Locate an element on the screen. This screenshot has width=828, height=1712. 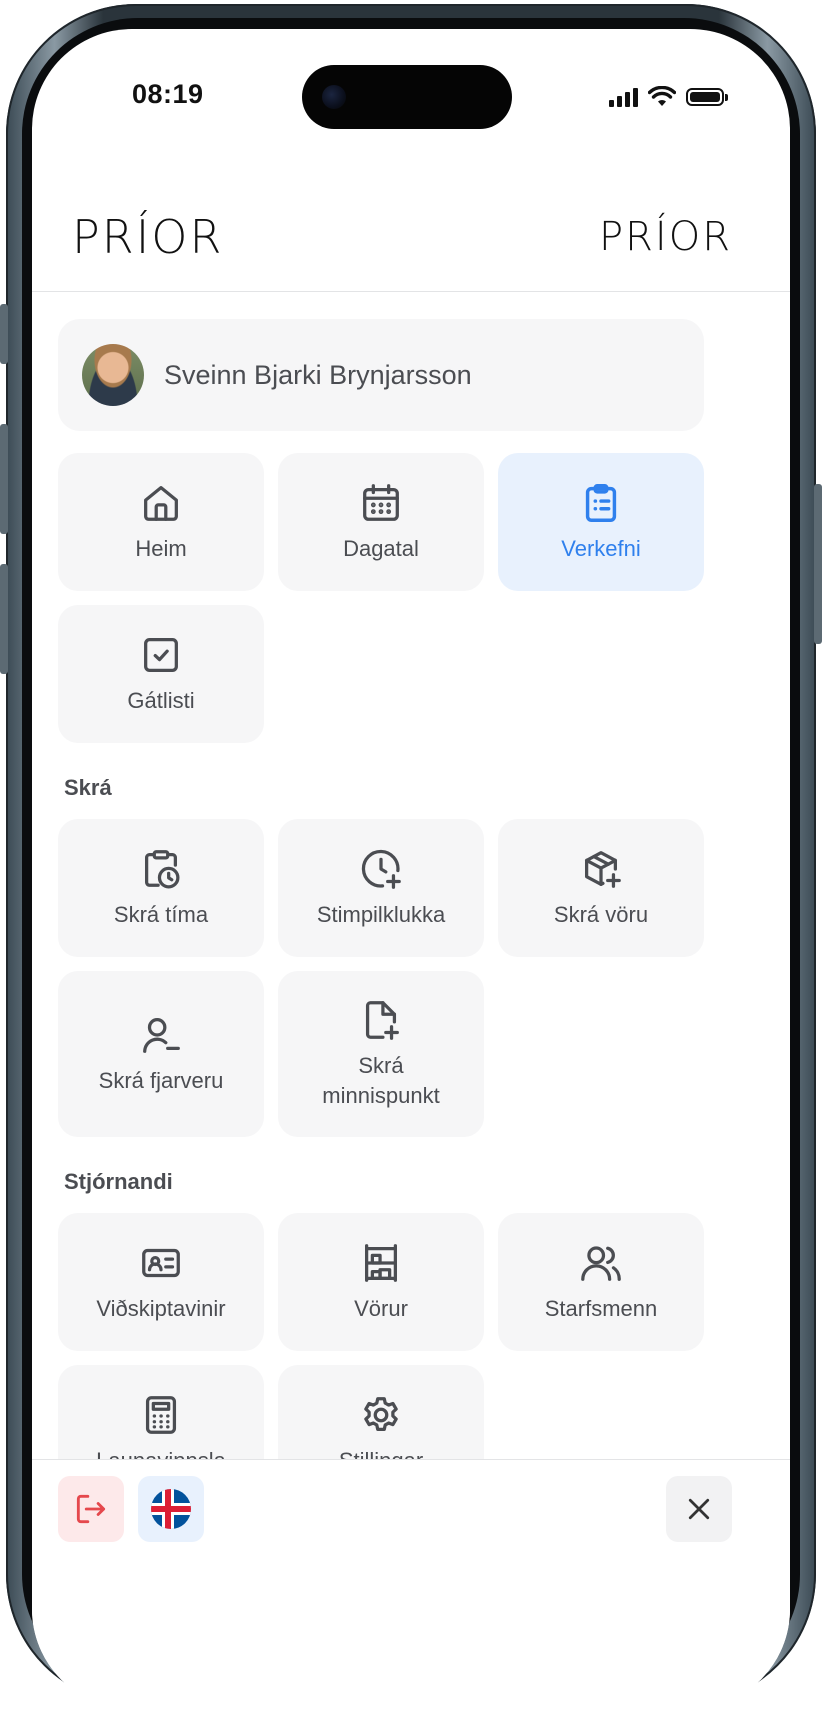
users-icon is located at coordinates (601, 1263).